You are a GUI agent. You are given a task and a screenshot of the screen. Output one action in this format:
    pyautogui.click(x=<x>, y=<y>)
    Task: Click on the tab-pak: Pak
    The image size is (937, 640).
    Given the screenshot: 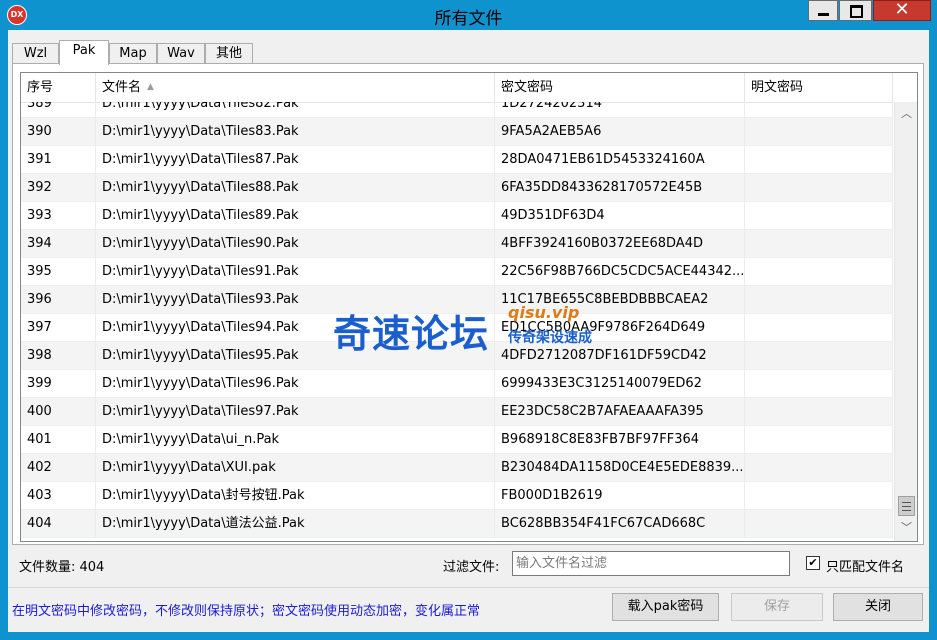 What is the action you would take?
    pyautogui.click(x=84, y=52)
    